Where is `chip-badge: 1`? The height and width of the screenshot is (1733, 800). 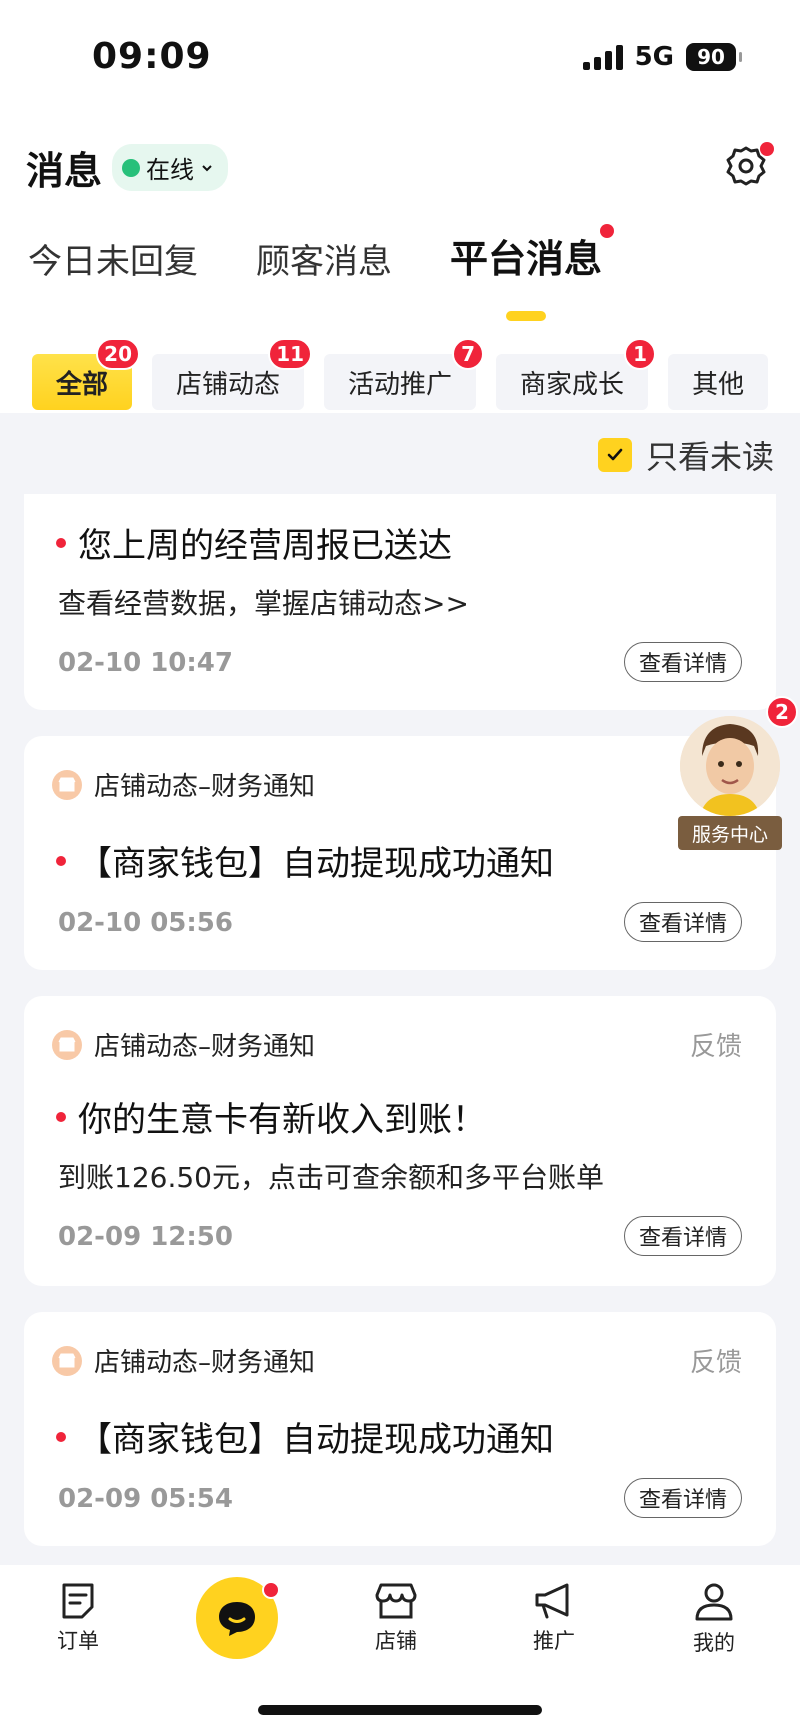
chip-badge: 1 is located at coordinates (640, 354).